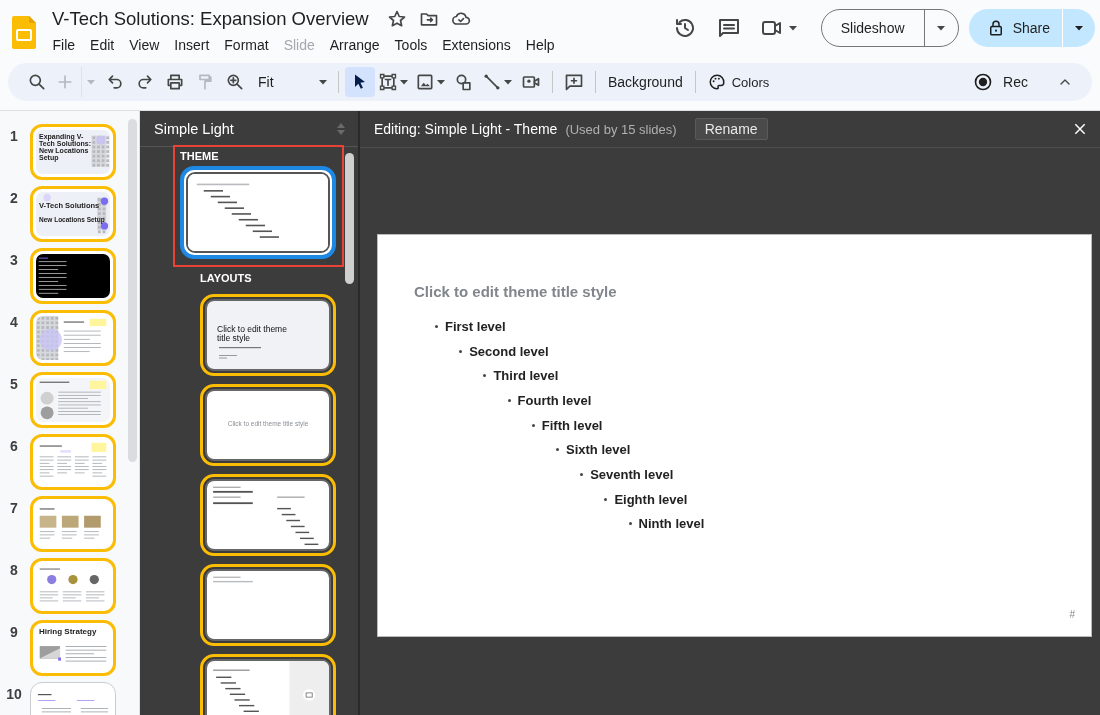 The width and height of the screenshot is (1100, 715). Describe the element at coordinates (14, 693) in the screenshot. I see `slide-number: 10` at that location.